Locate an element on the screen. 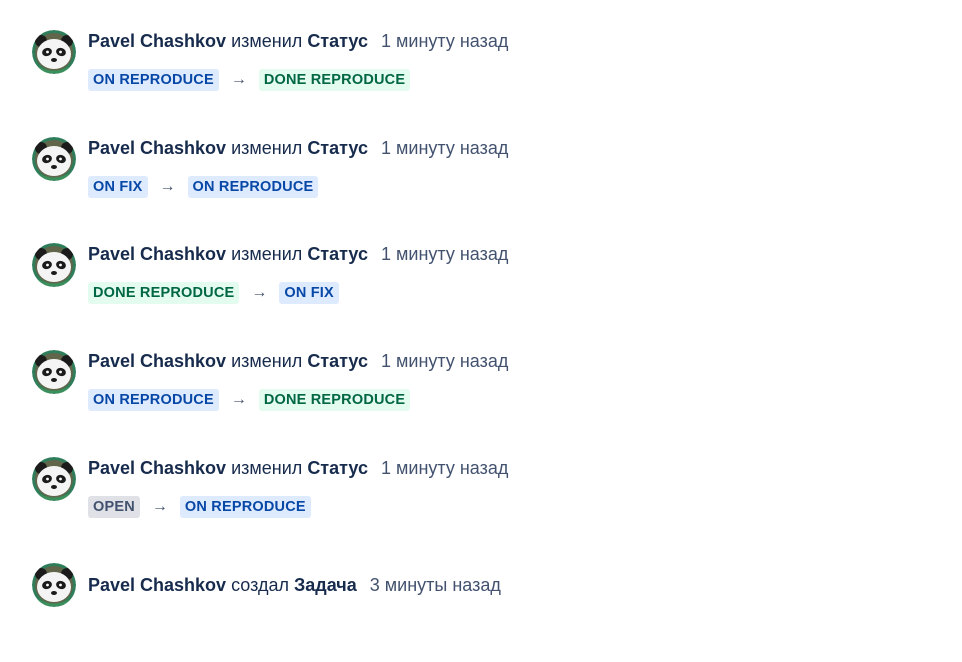  timestamp: 3 минуты назад is located at coordinates (435, 585).